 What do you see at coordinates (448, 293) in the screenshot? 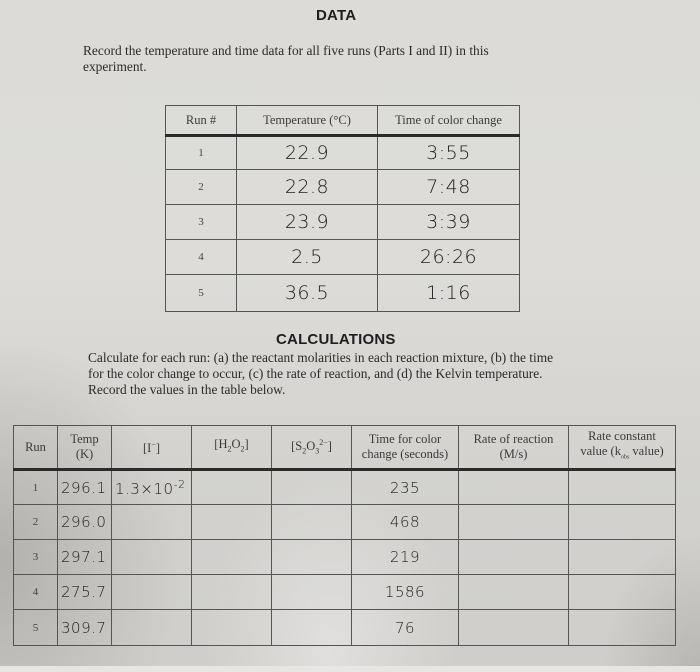
I see `time-cell: 1:16` at bounding box center [448, 293].